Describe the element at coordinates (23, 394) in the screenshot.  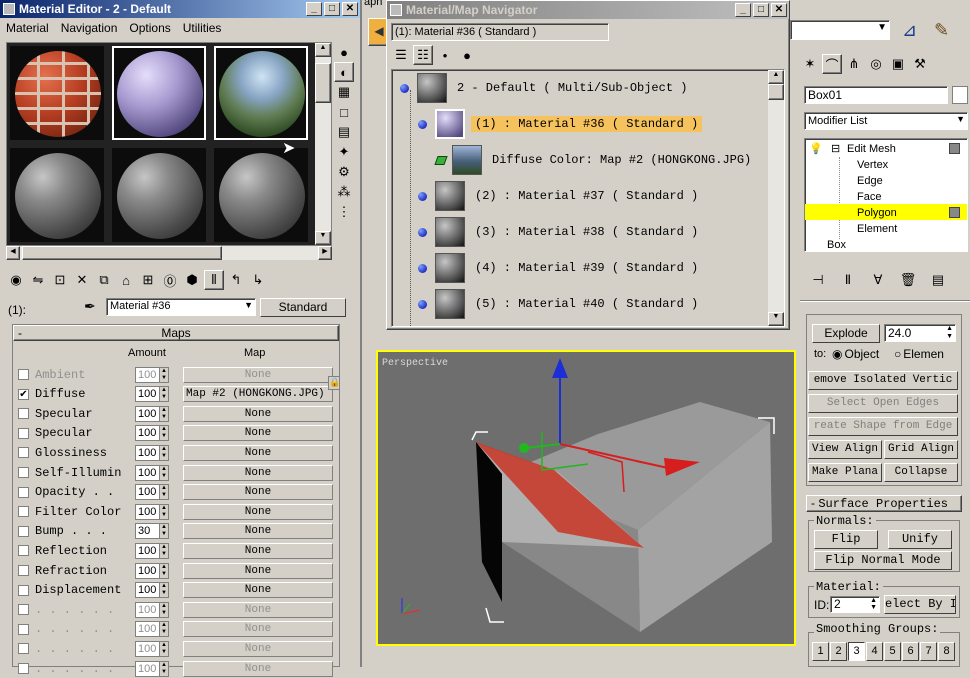
I see `map-checkbox: ✔` at that location.